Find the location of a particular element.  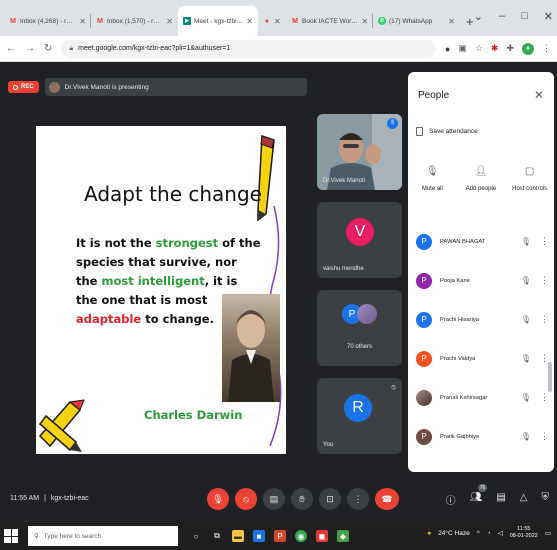

action-label: Host controls is located at coordinates (530, 189).